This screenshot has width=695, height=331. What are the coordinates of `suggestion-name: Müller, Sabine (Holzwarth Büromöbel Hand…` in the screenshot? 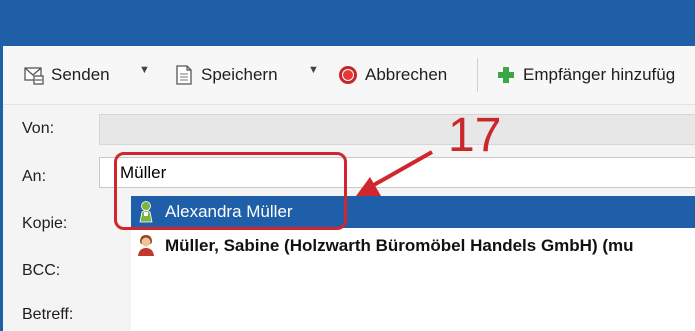 It's located at (399, 245).